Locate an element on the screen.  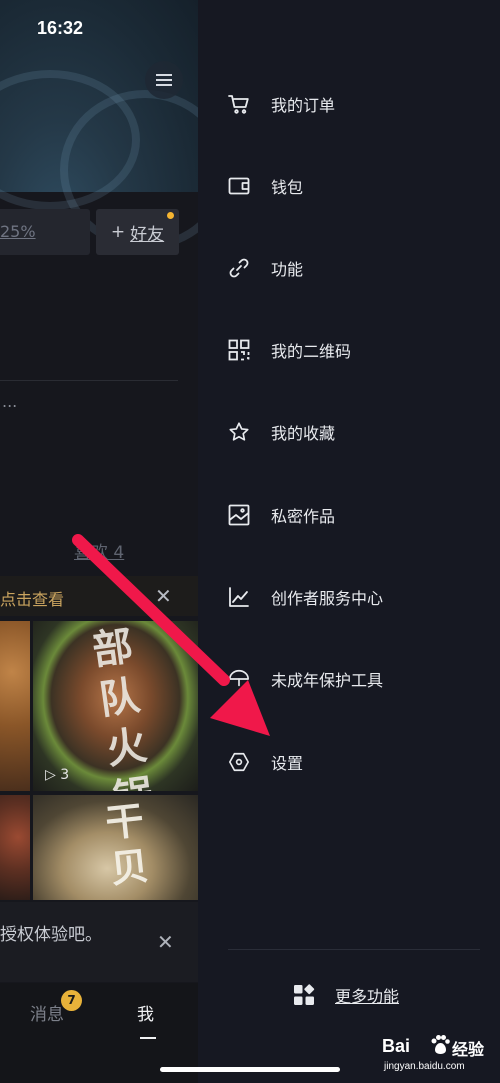
tip-text: 点击查看 is located at coordinates (32, 598).